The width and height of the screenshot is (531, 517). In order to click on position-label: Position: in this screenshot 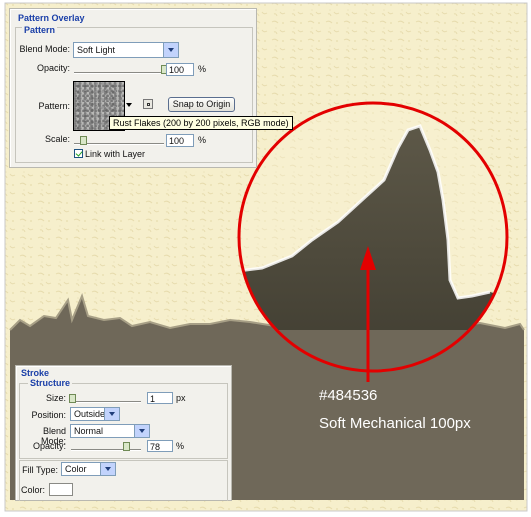, I will do `click(48, 415)`.